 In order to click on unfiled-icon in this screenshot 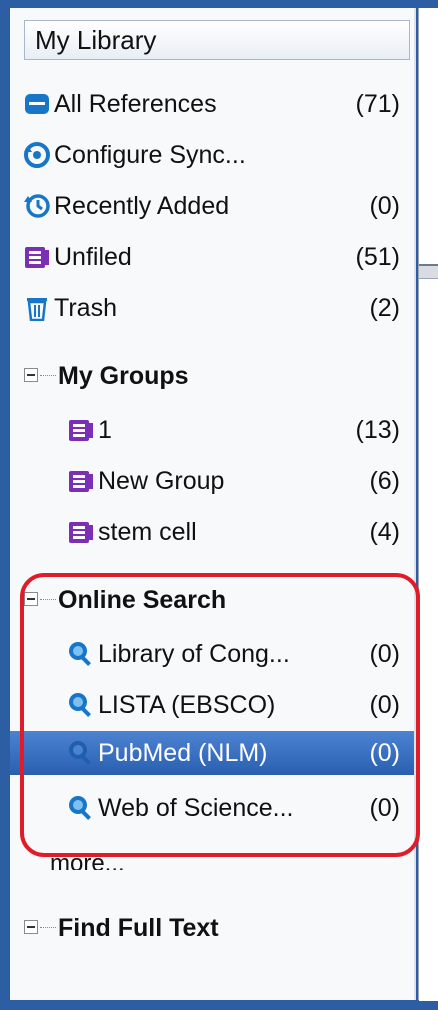, I will do `click(37, 257)`.